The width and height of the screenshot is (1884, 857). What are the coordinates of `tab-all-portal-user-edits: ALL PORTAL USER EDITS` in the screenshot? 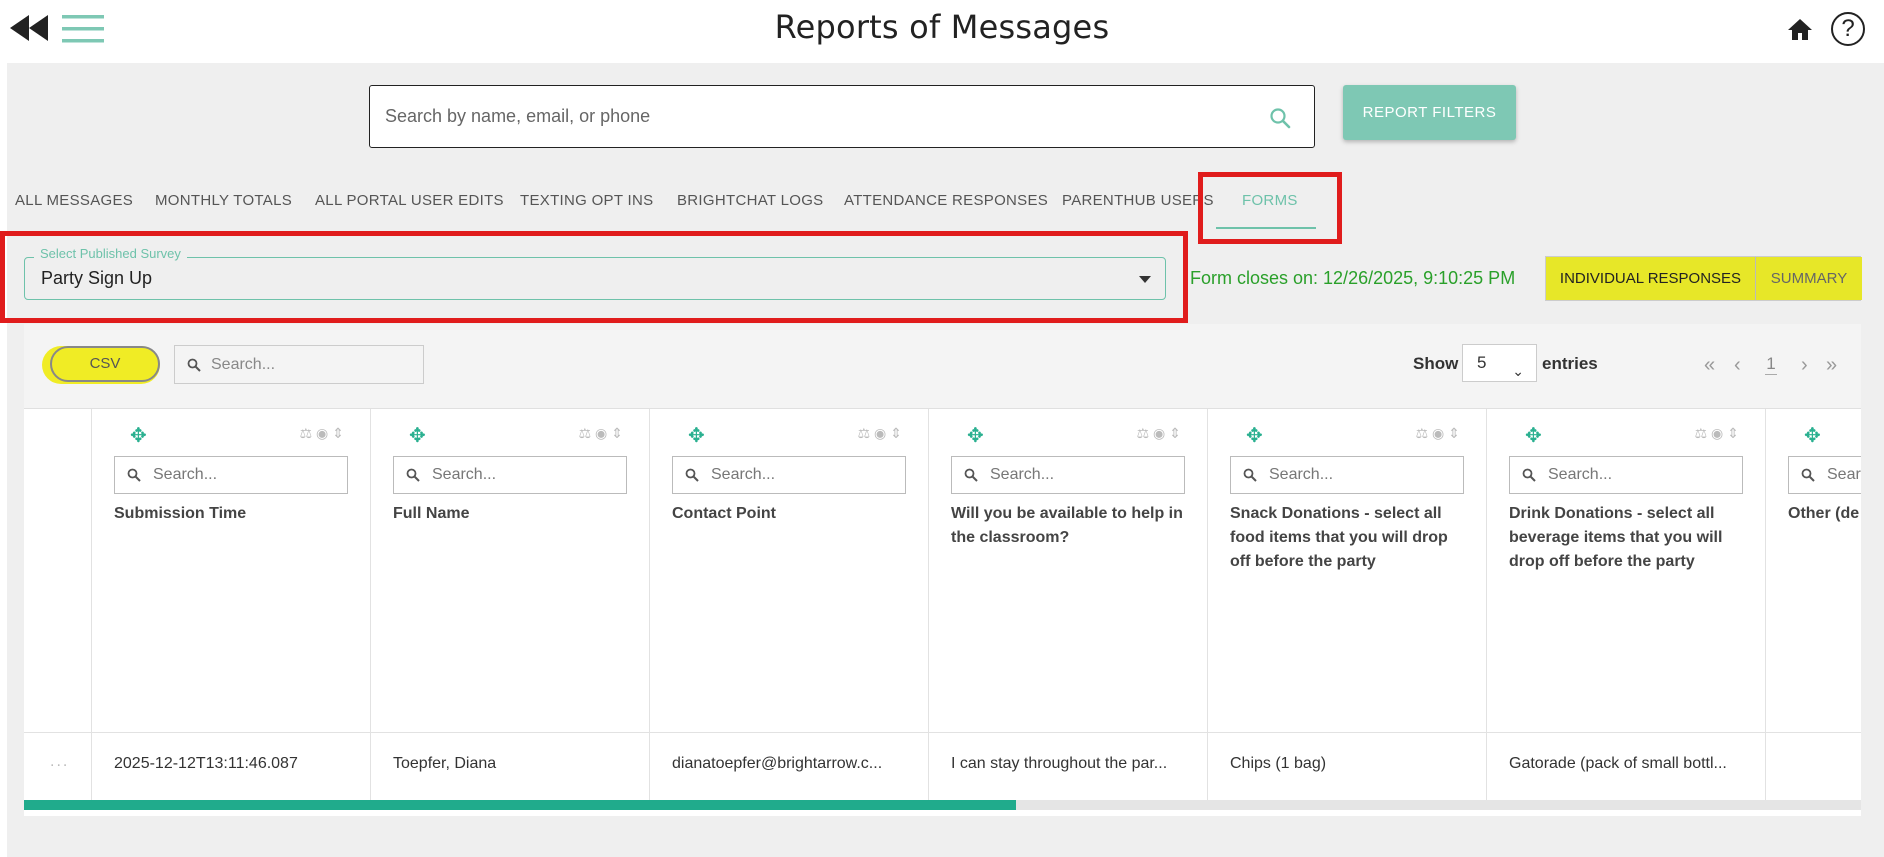 It's located at (409, 200).